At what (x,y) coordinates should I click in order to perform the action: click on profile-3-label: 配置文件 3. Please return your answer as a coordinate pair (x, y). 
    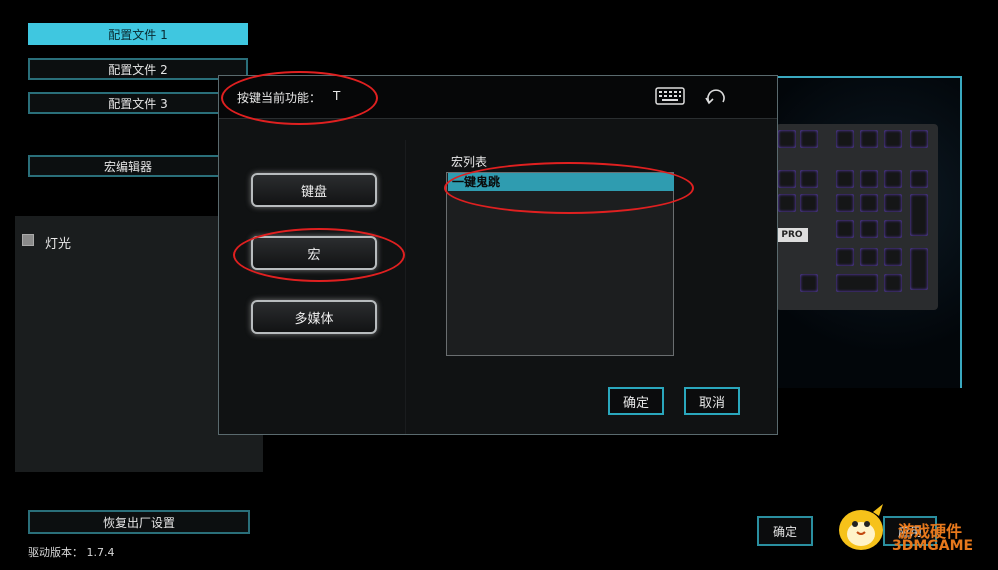
    Looking at the image, I should click on (138, 103).